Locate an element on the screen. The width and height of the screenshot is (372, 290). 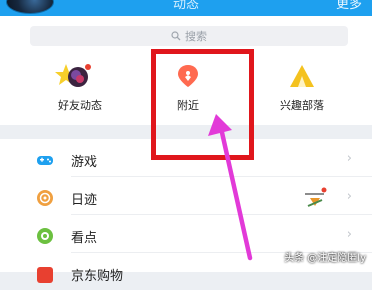
pointer-arrow is located at coordinates (230, 187).